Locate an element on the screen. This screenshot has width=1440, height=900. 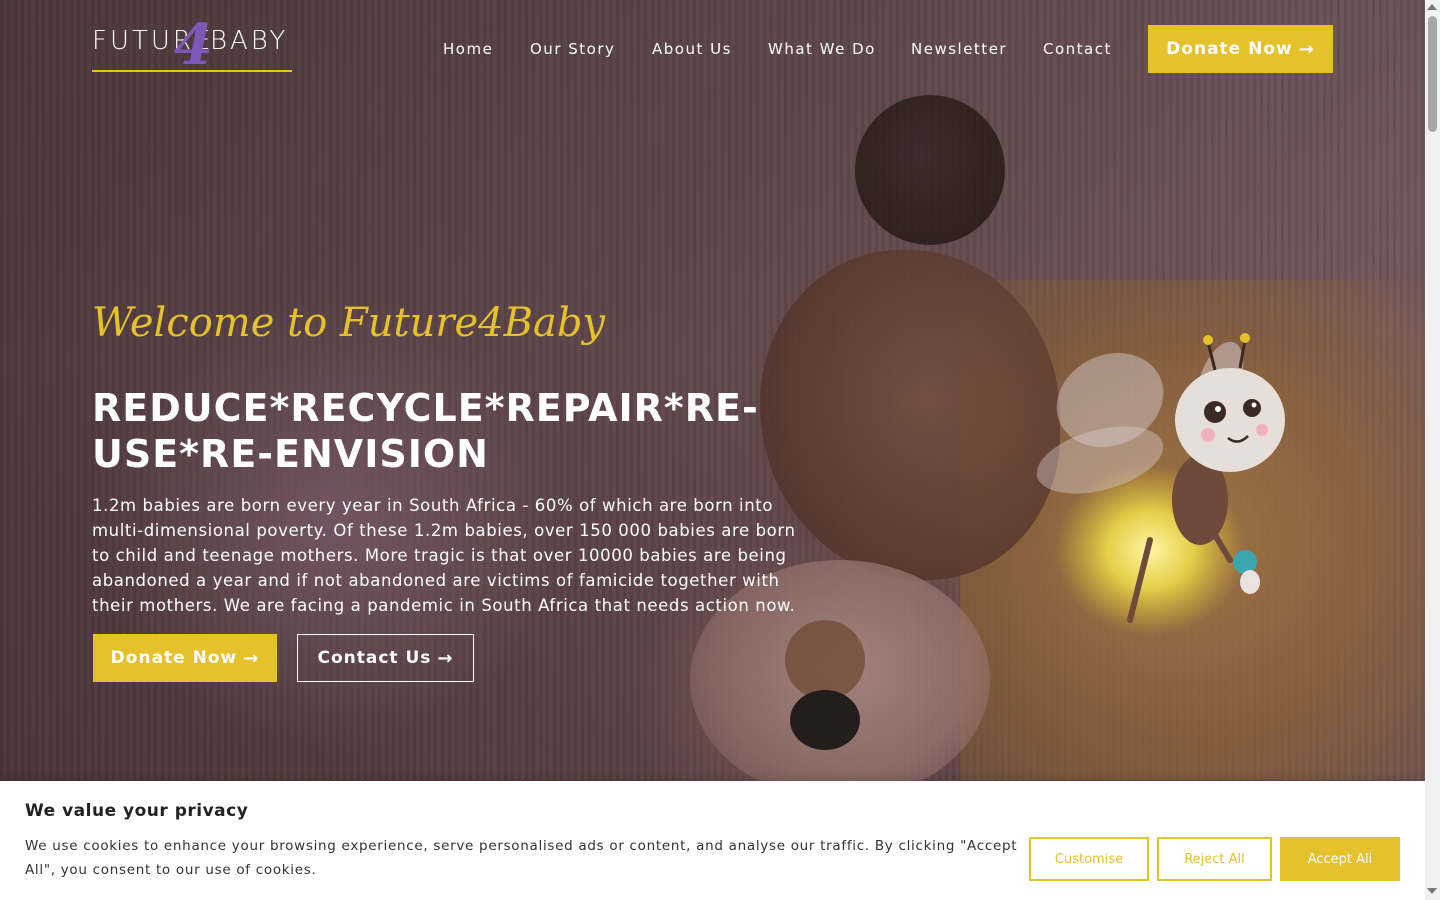
hero-donate-label: Donate Now is located at coordinates (174, 658).